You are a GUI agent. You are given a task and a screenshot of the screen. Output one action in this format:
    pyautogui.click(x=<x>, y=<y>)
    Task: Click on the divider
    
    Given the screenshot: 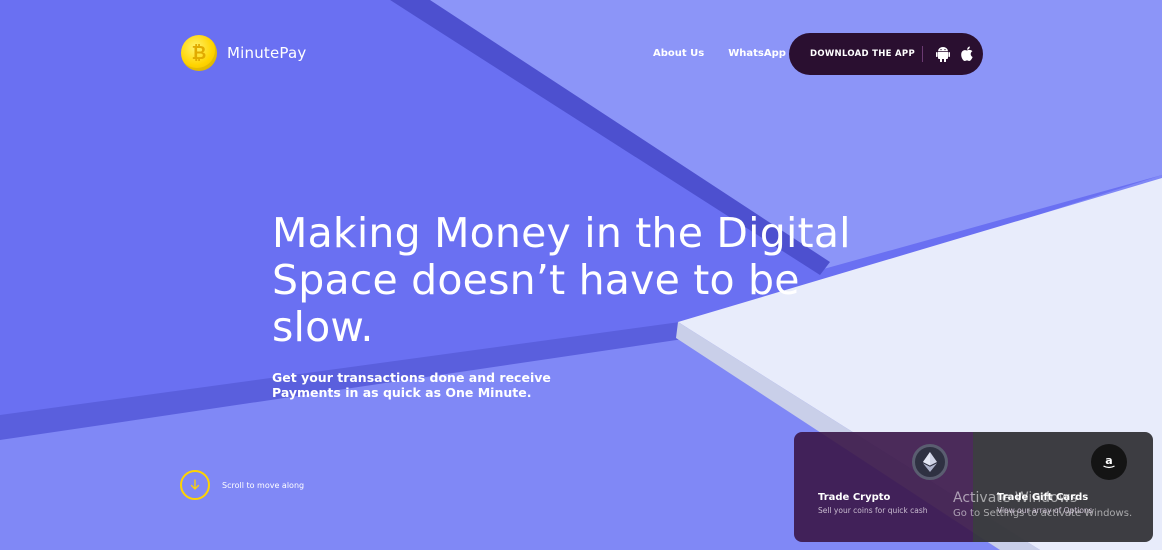 What is the action you would take?
    pyautogui.click(x=922, y=54)
    